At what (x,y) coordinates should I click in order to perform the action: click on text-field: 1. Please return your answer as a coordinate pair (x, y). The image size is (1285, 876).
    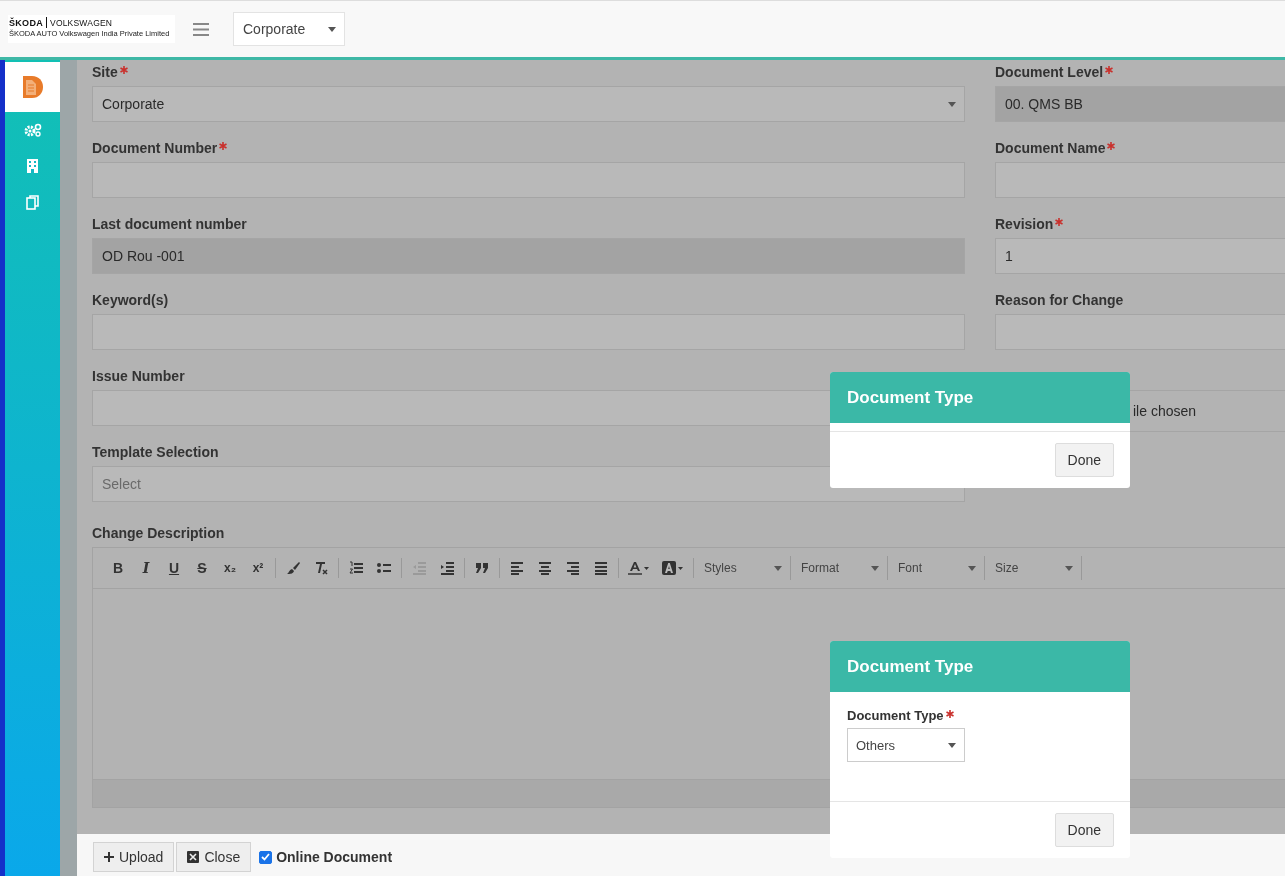
    Looking at the image, I should click on (1140, 256).